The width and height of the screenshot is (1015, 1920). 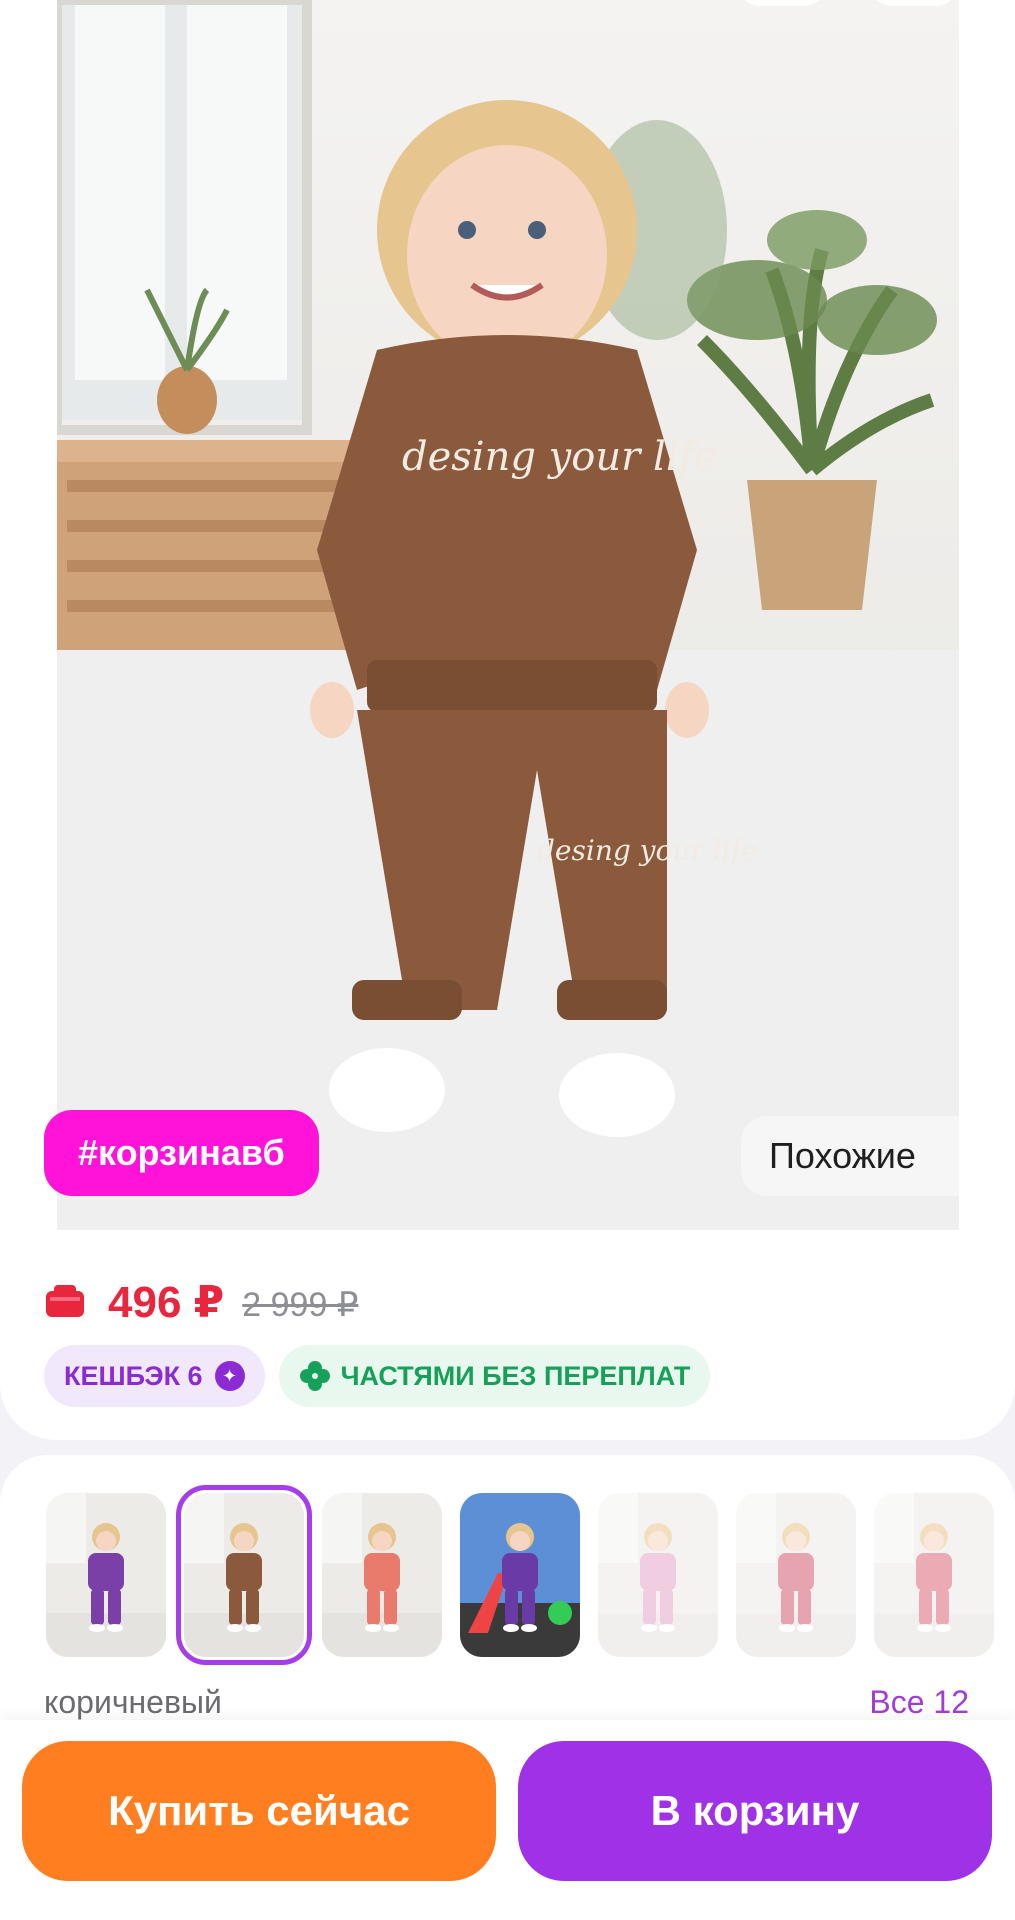 I want to click on promo-chips: КЕШБЭК 6 ✦ ЧАСТЯМИ БЕЗ ПЕРЕПЛАТ, so click(x=377, y=1376).